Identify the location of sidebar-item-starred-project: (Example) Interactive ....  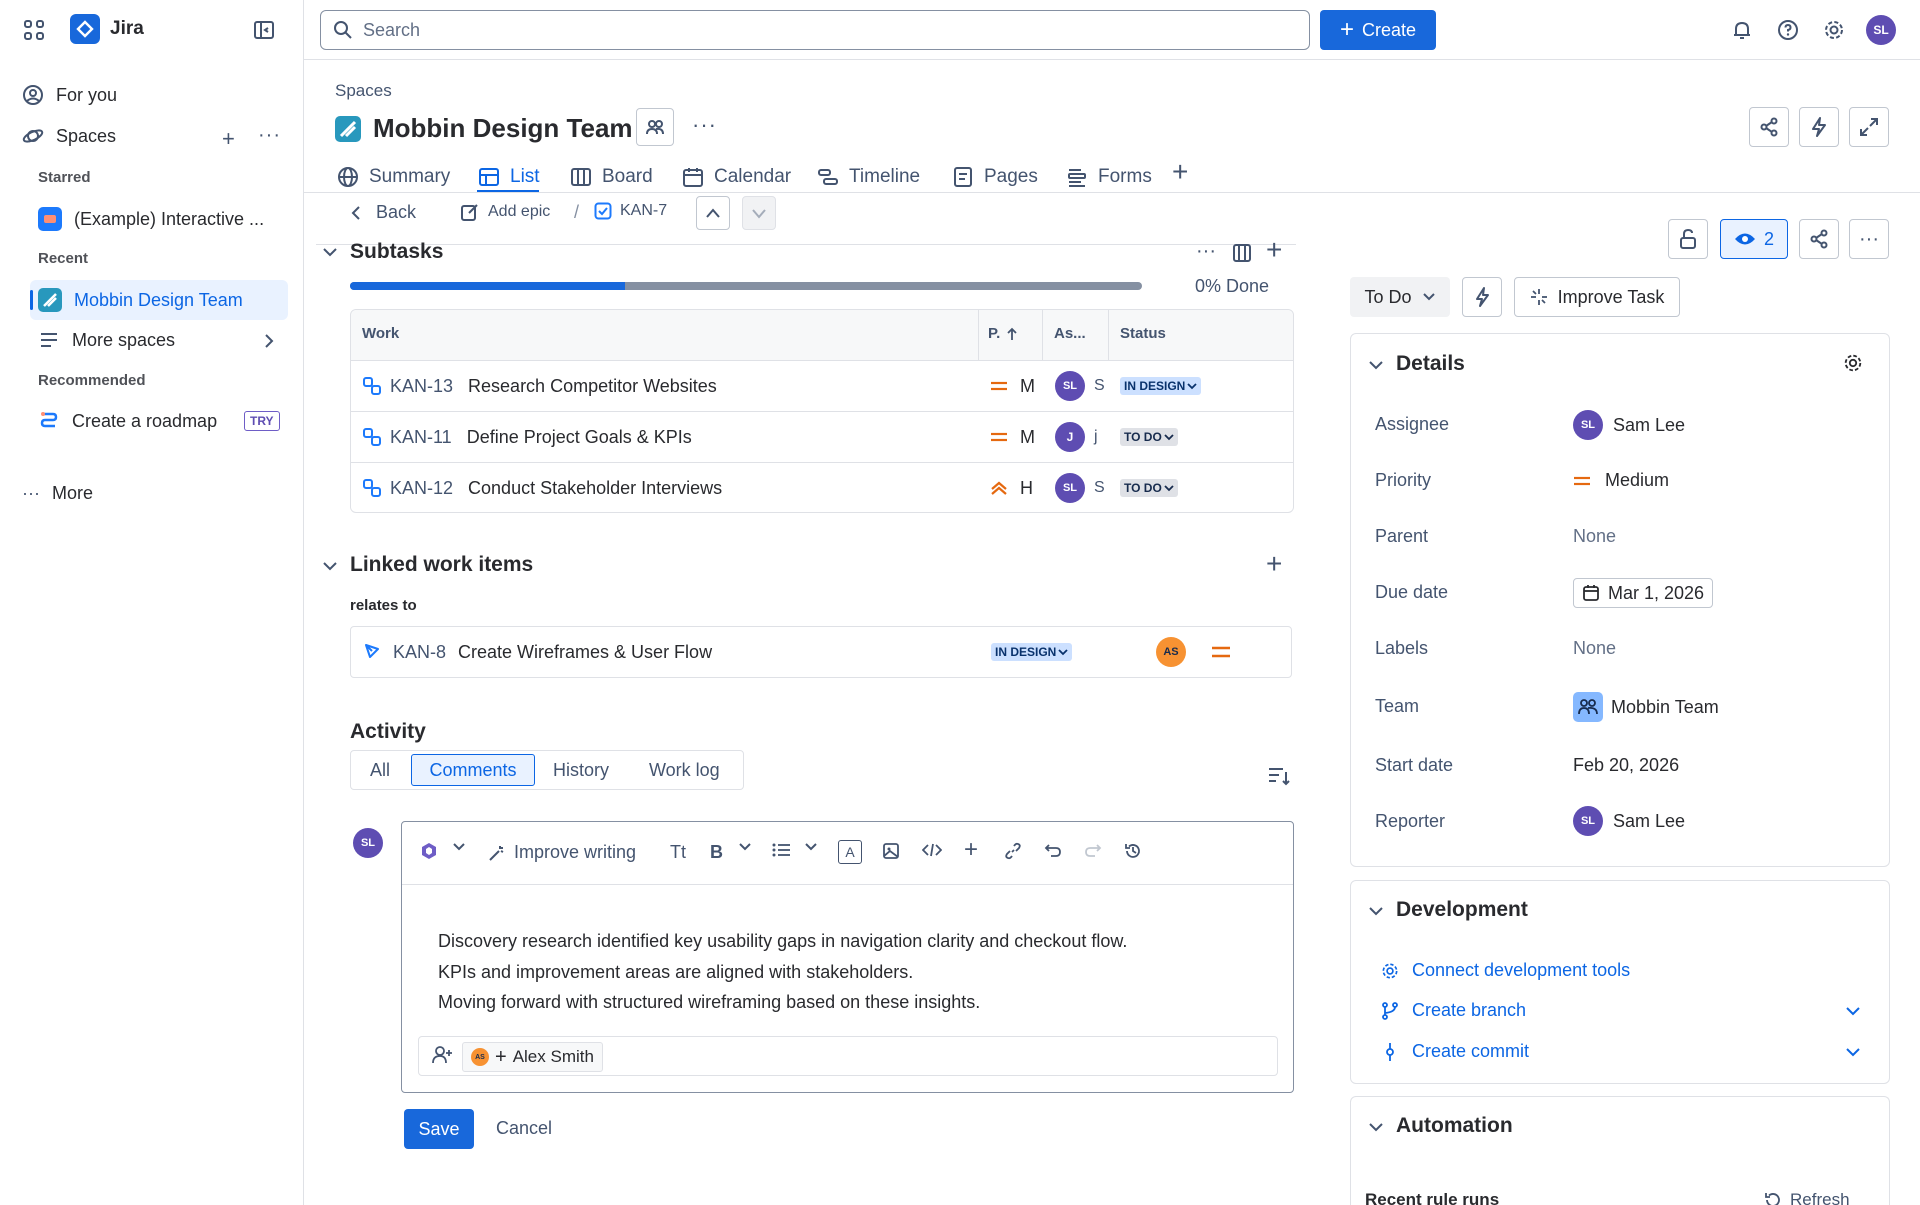
(151, 219).